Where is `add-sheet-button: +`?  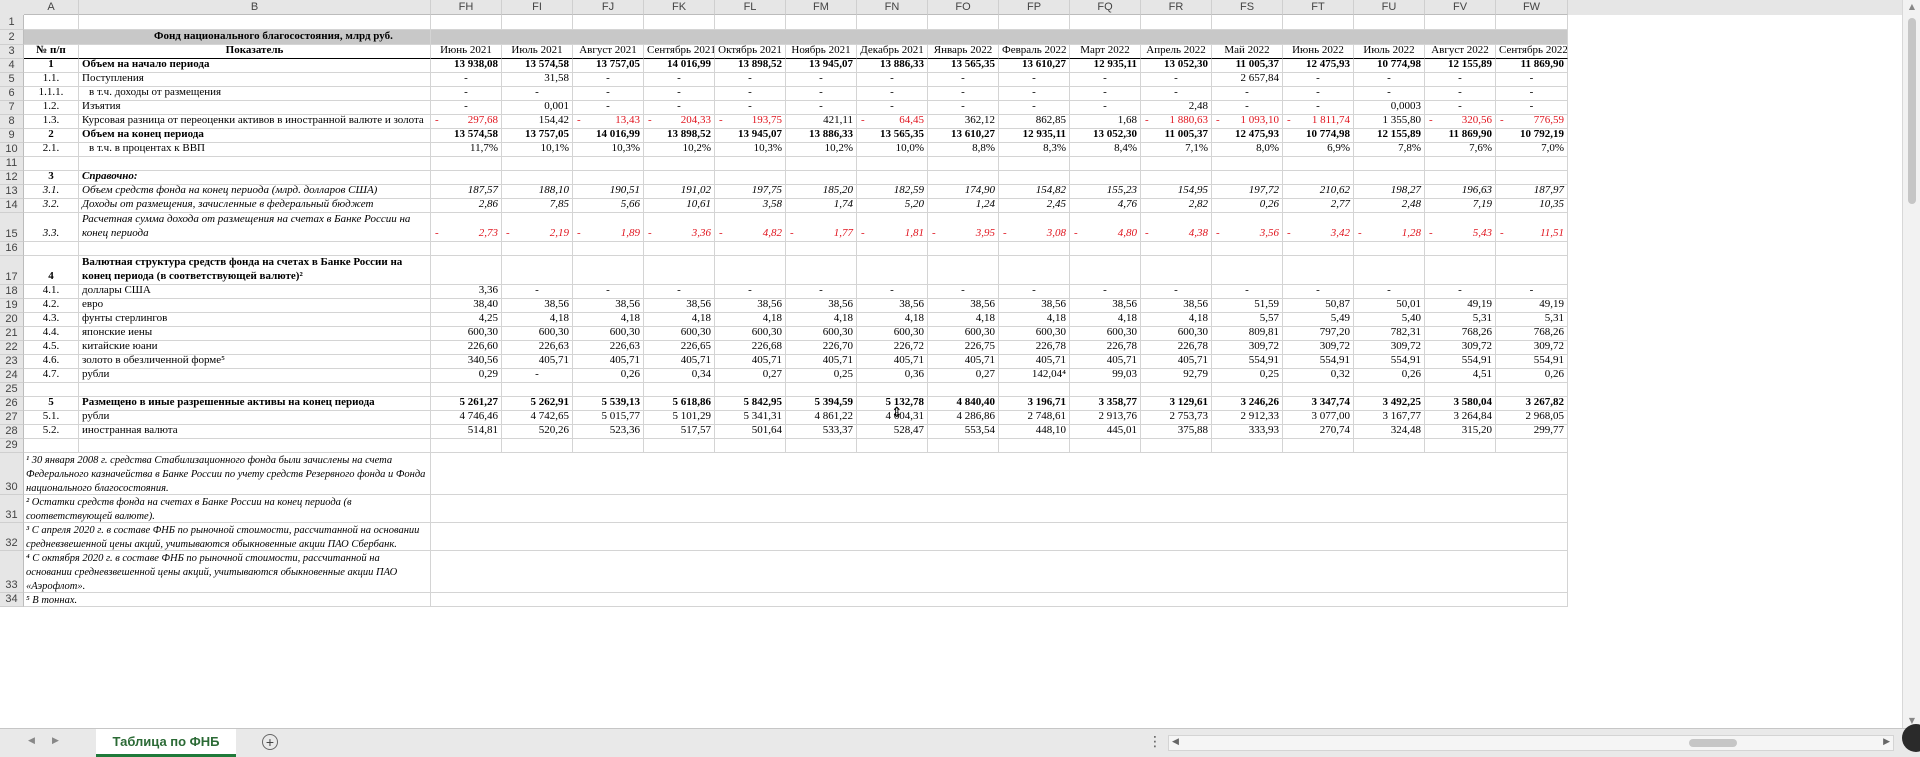 add-sheet-button: + is located at coordinates (270, 742).